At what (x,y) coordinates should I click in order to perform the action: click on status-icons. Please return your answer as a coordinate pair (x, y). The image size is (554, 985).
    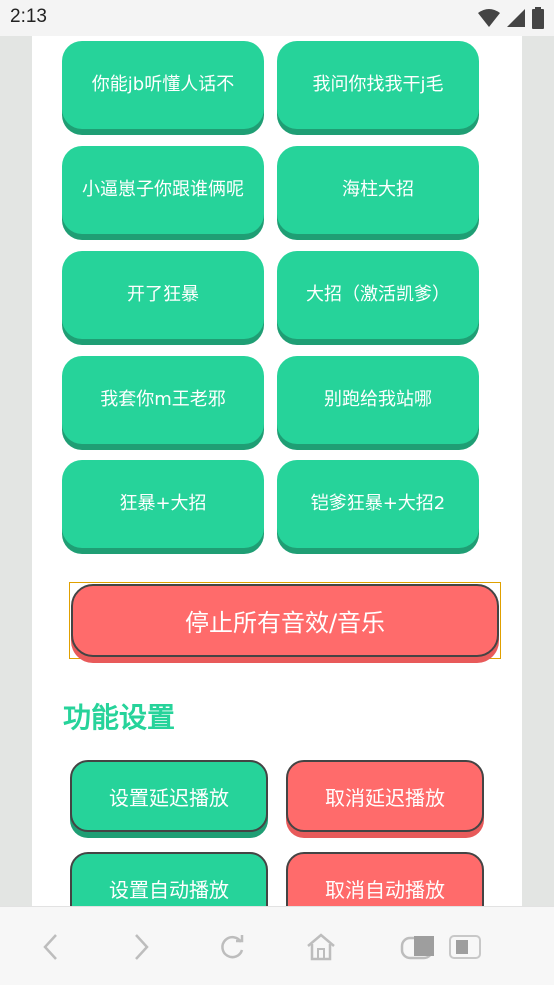
    Looking at the image, I should click on (511, 18).